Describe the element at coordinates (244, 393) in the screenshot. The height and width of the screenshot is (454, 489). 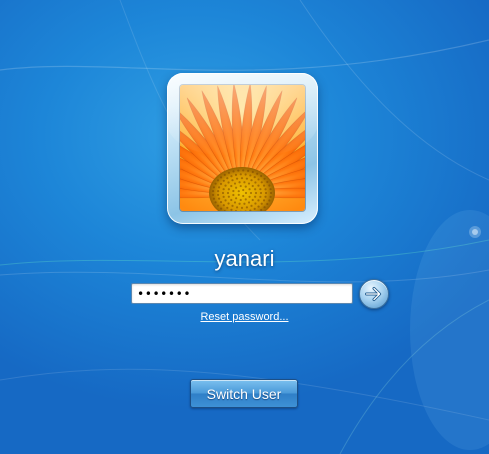
I see `switch-user-button: Switch User` at that location.